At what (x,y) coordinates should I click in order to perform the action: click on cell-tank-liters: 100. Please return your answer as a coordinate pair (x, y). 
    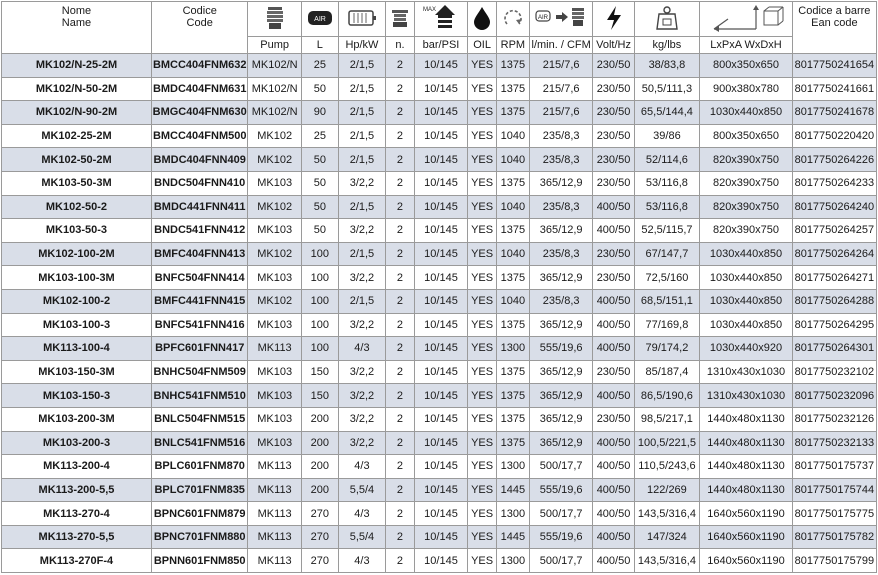
    Looking at the image, I should click on (319, 277).